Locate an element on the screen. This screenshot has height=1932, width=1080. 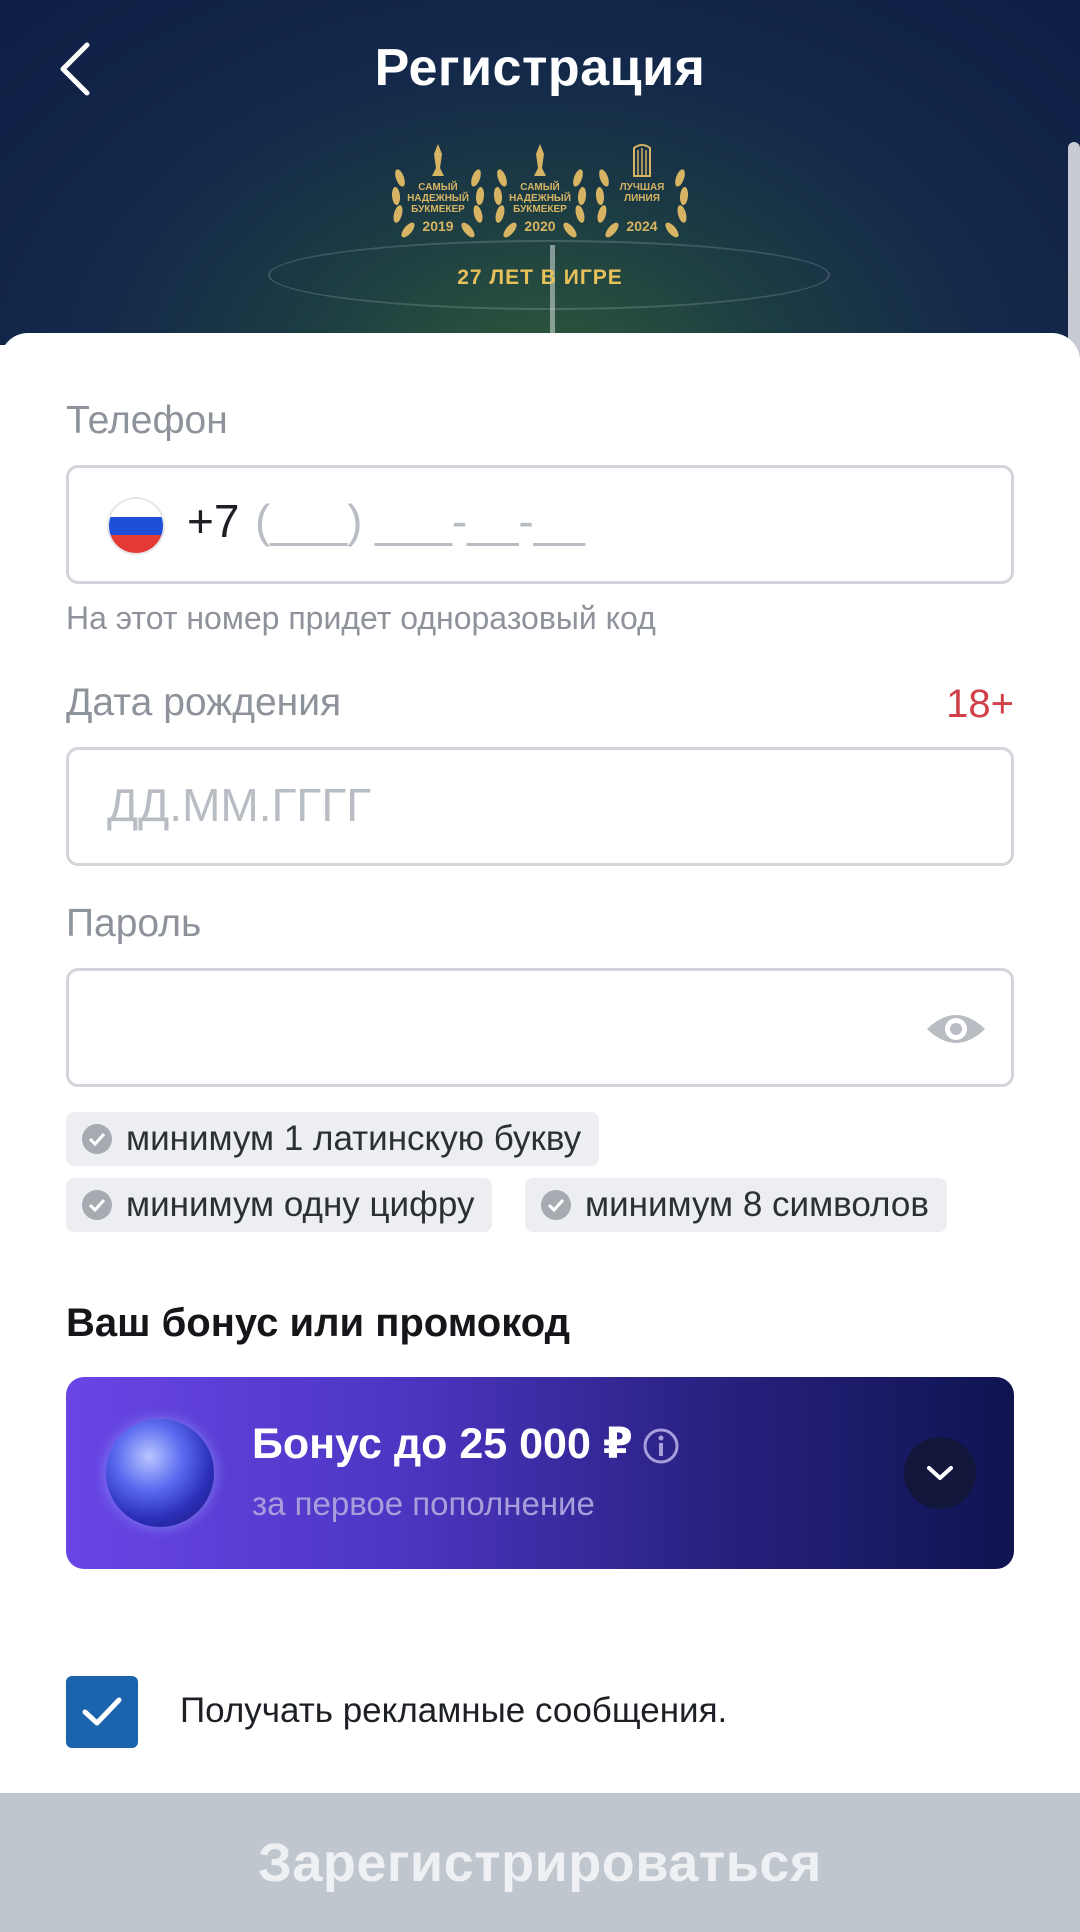
award-badge: САМЫЙ НАДЕЖНЫЙ БУКМЕКЕР 2020 is located at coordinates (540, 194).